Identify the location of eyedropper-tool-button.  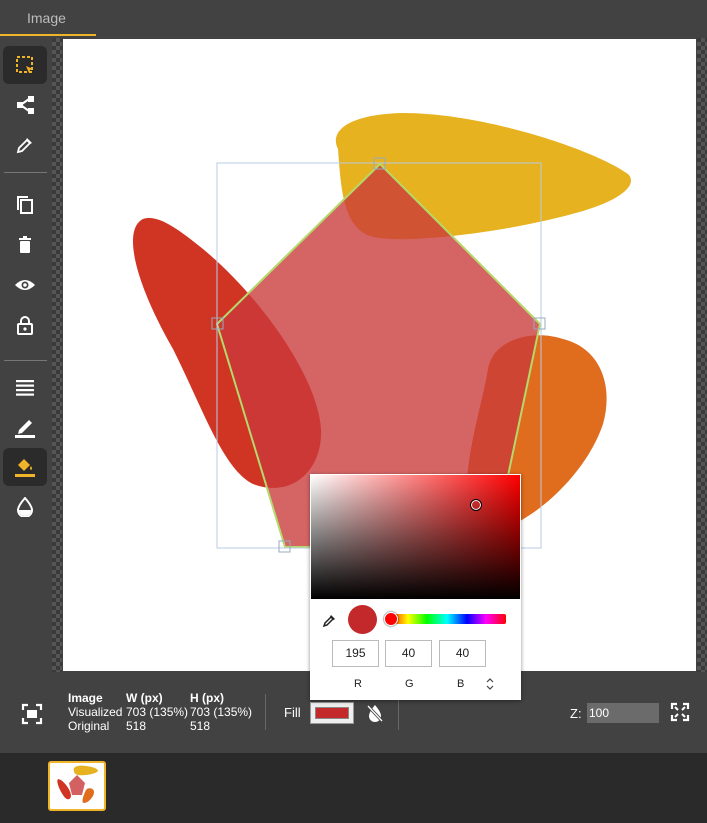
(25, 145).